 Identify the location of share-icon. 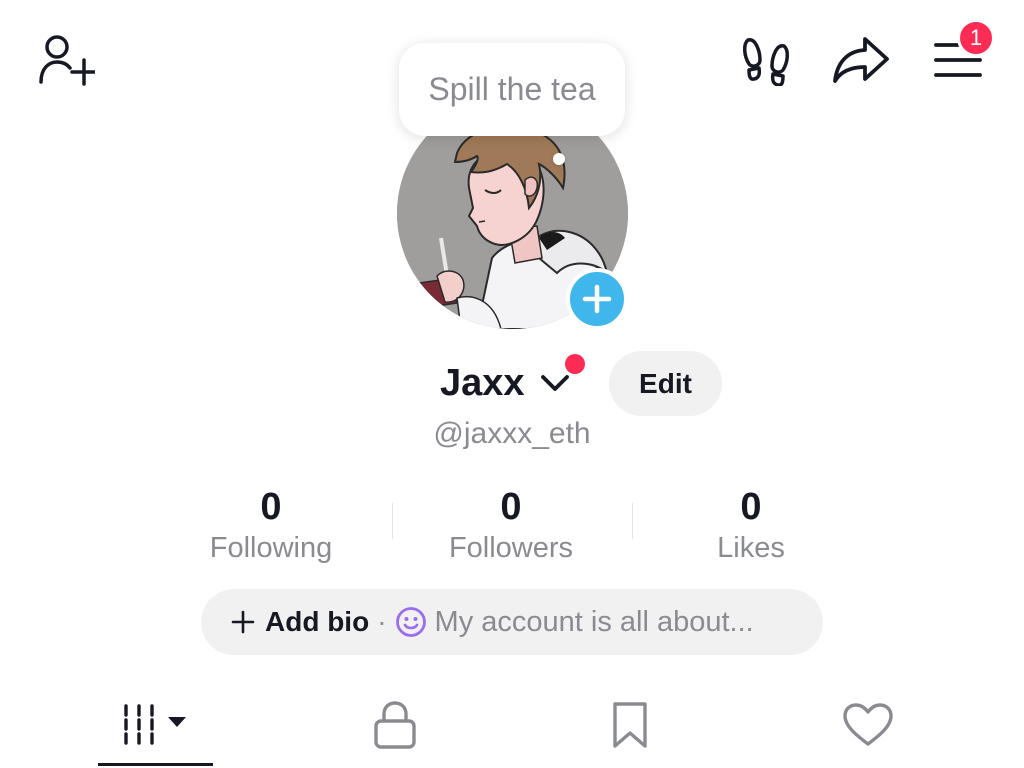
(861, 60).